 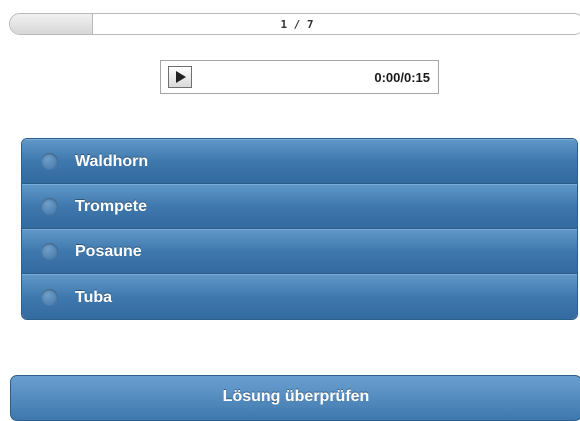 I want to click on option-tuba: Tuba, so click(x=299, y=296).